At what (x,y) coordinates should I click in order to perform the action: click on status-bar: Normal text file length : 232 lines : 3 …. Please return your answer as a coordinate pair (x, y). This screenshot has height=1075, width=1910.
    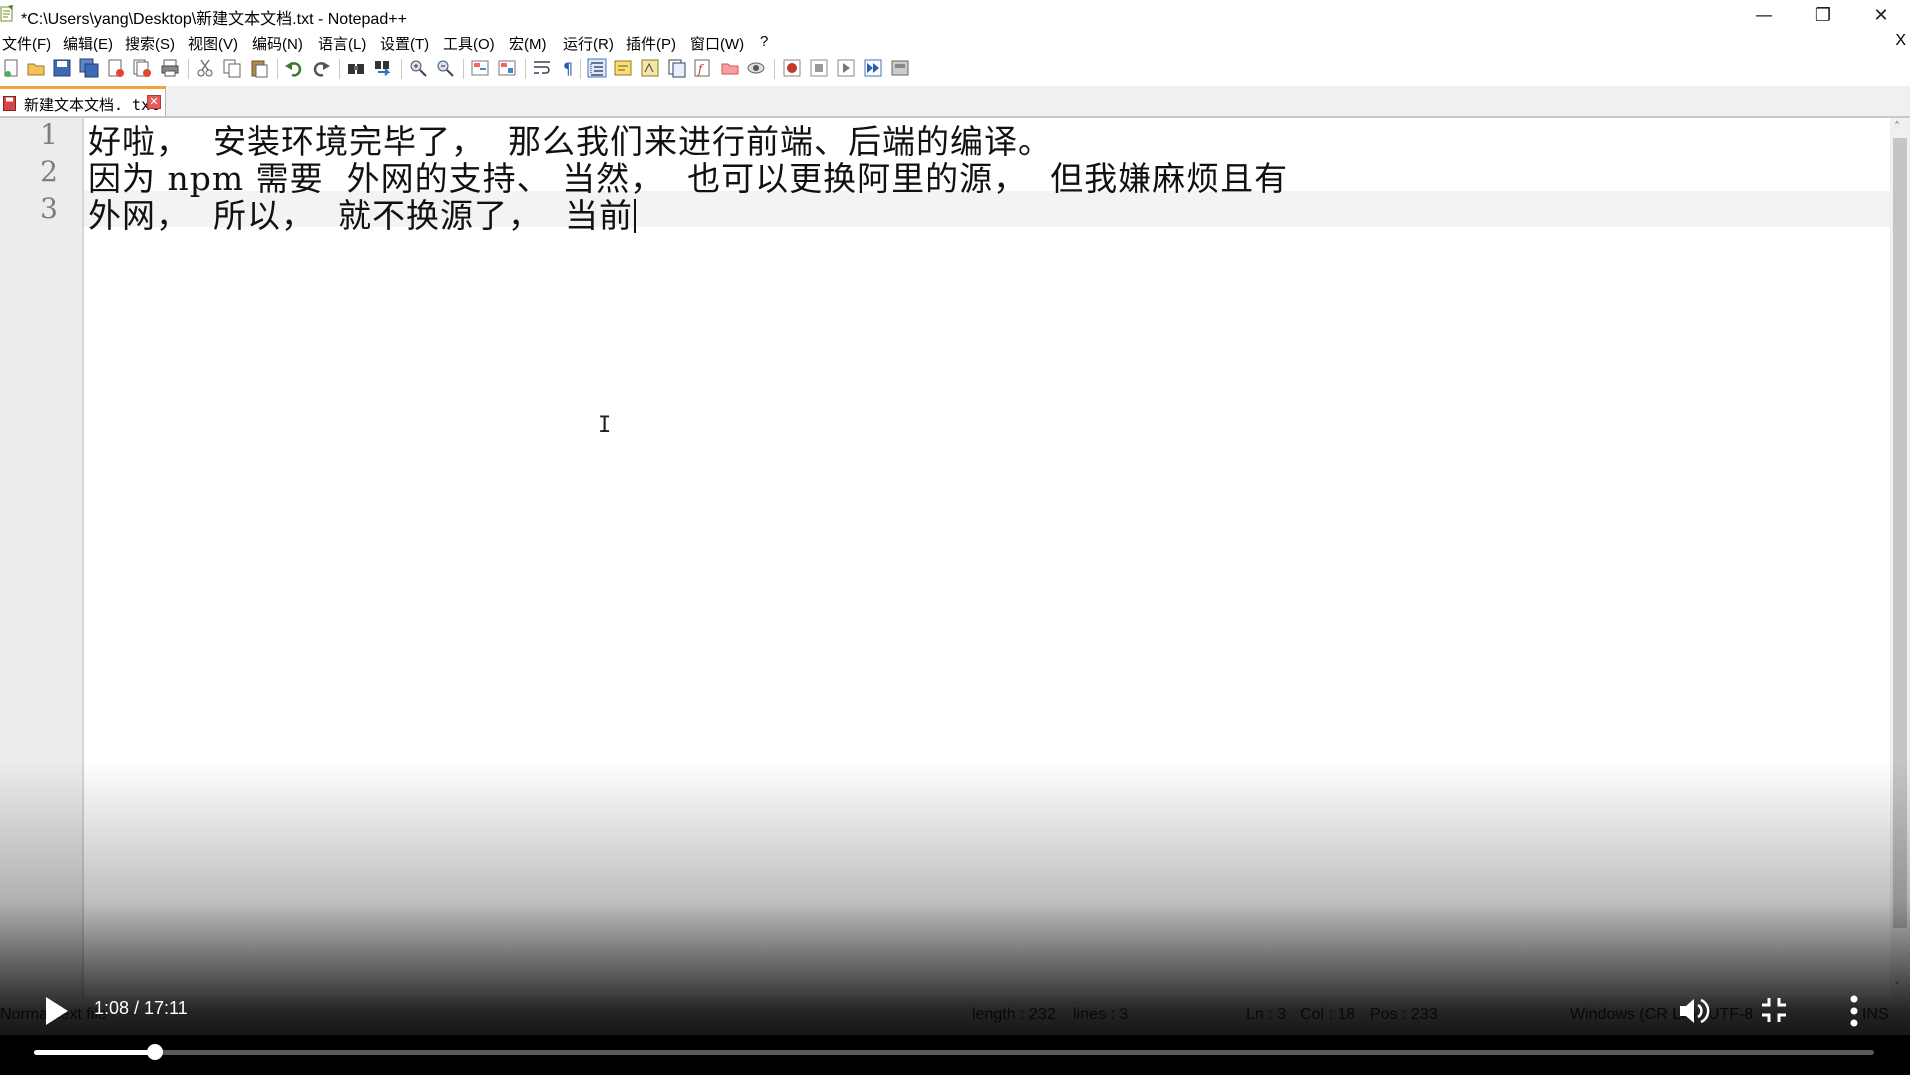
    Looking at the image, I should click on (955, 1016).